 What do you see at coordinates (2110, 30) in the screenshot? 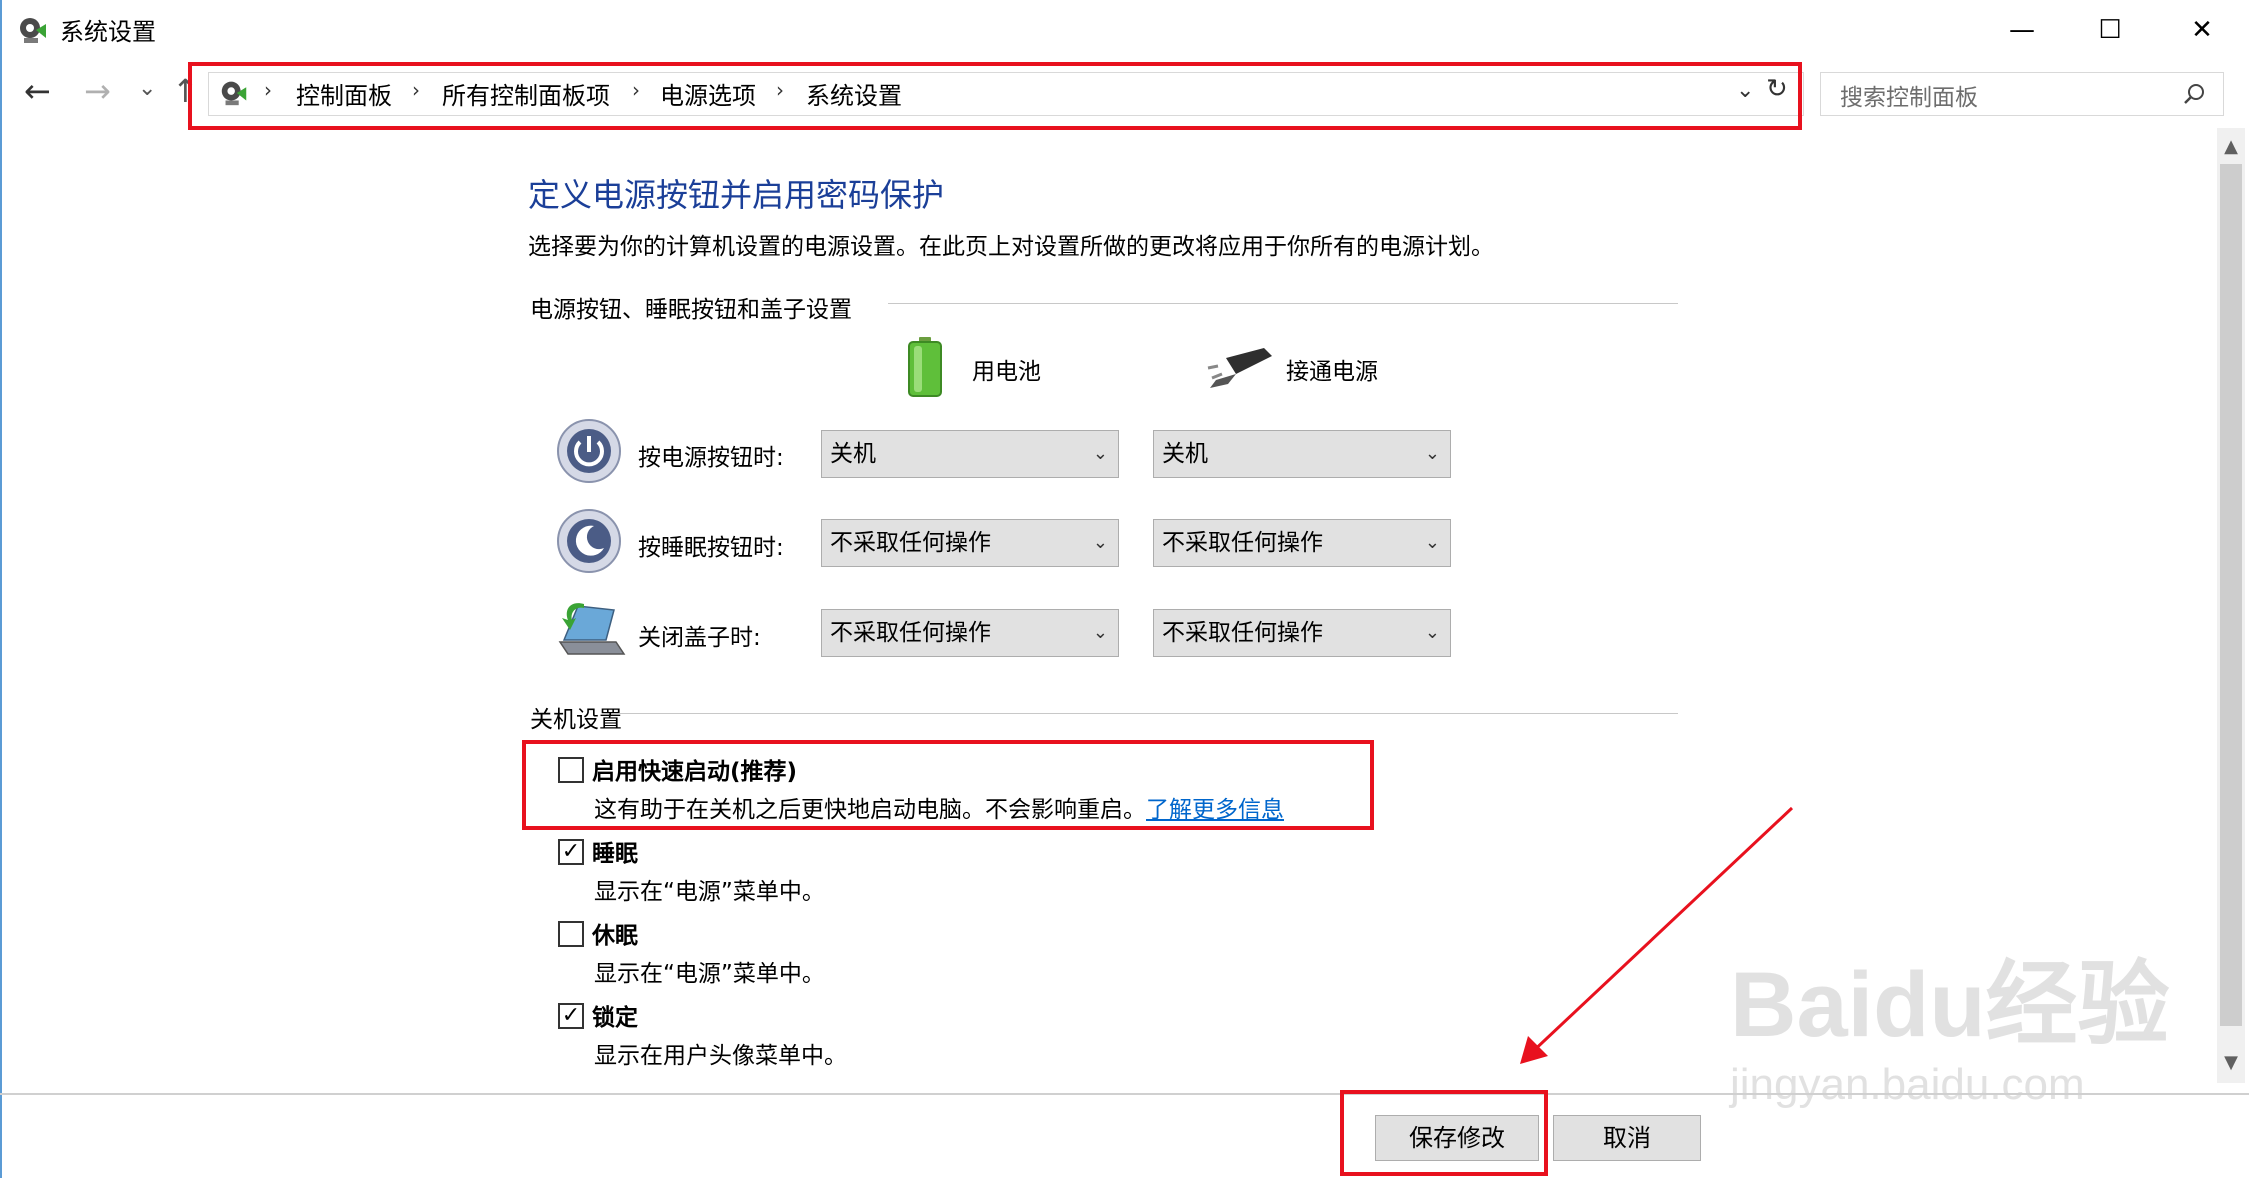
I see `maximize-button: ☐` at bounding box center [2110, 30].